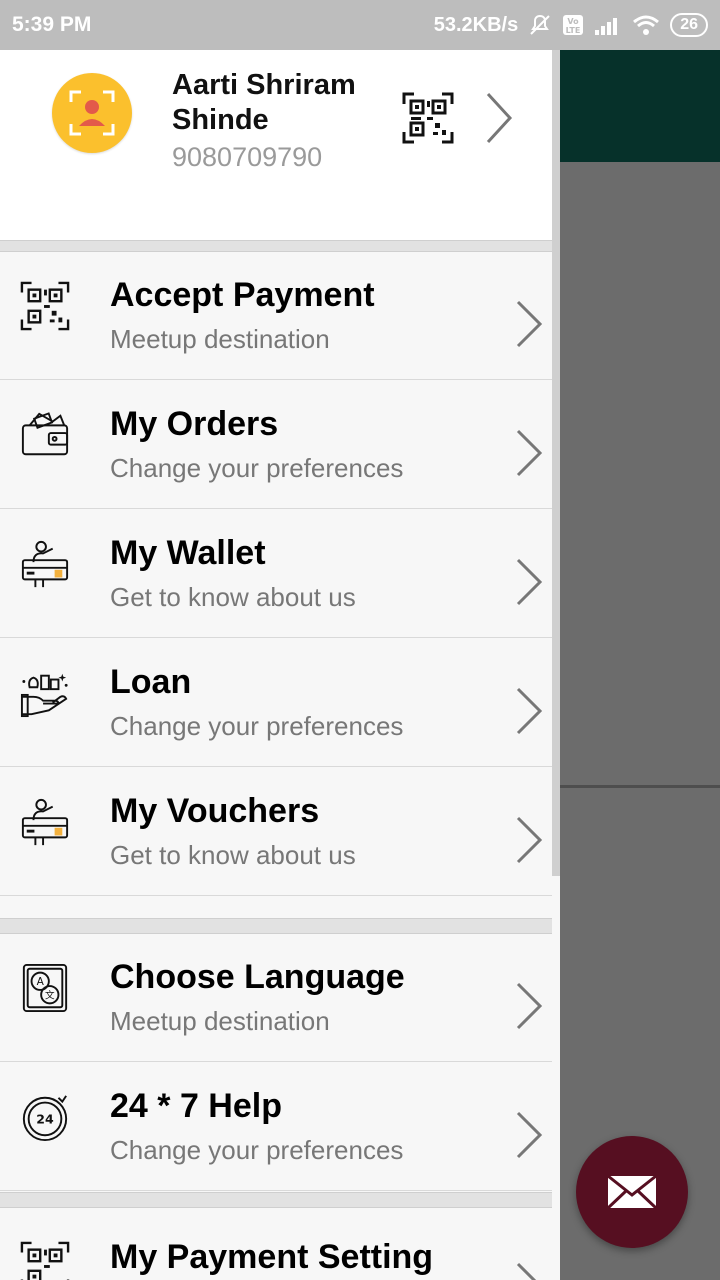 The image size is (720, 1280). I want to click on mail-fab-button, so click(632, 1192).